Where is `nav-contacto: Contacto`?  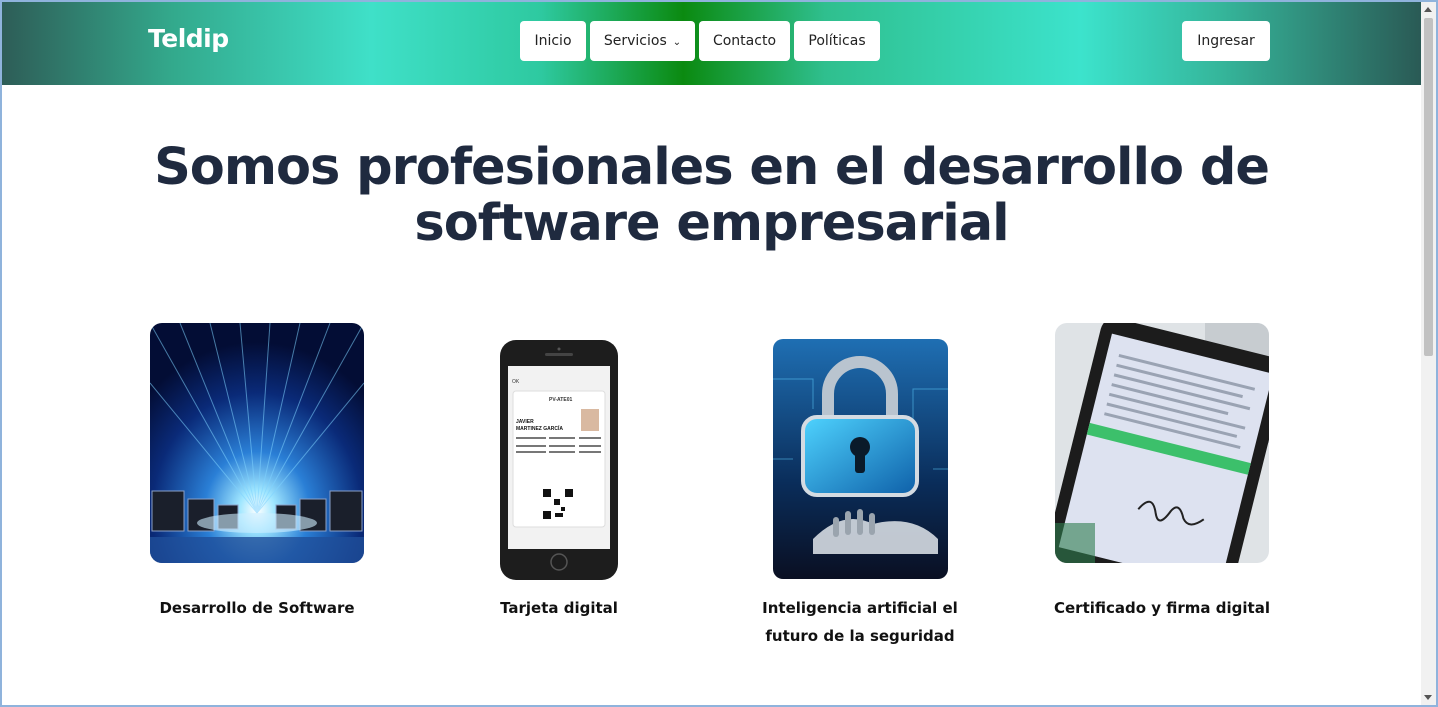
nav-contacto: Contacto is located at coordinates (744, 41).